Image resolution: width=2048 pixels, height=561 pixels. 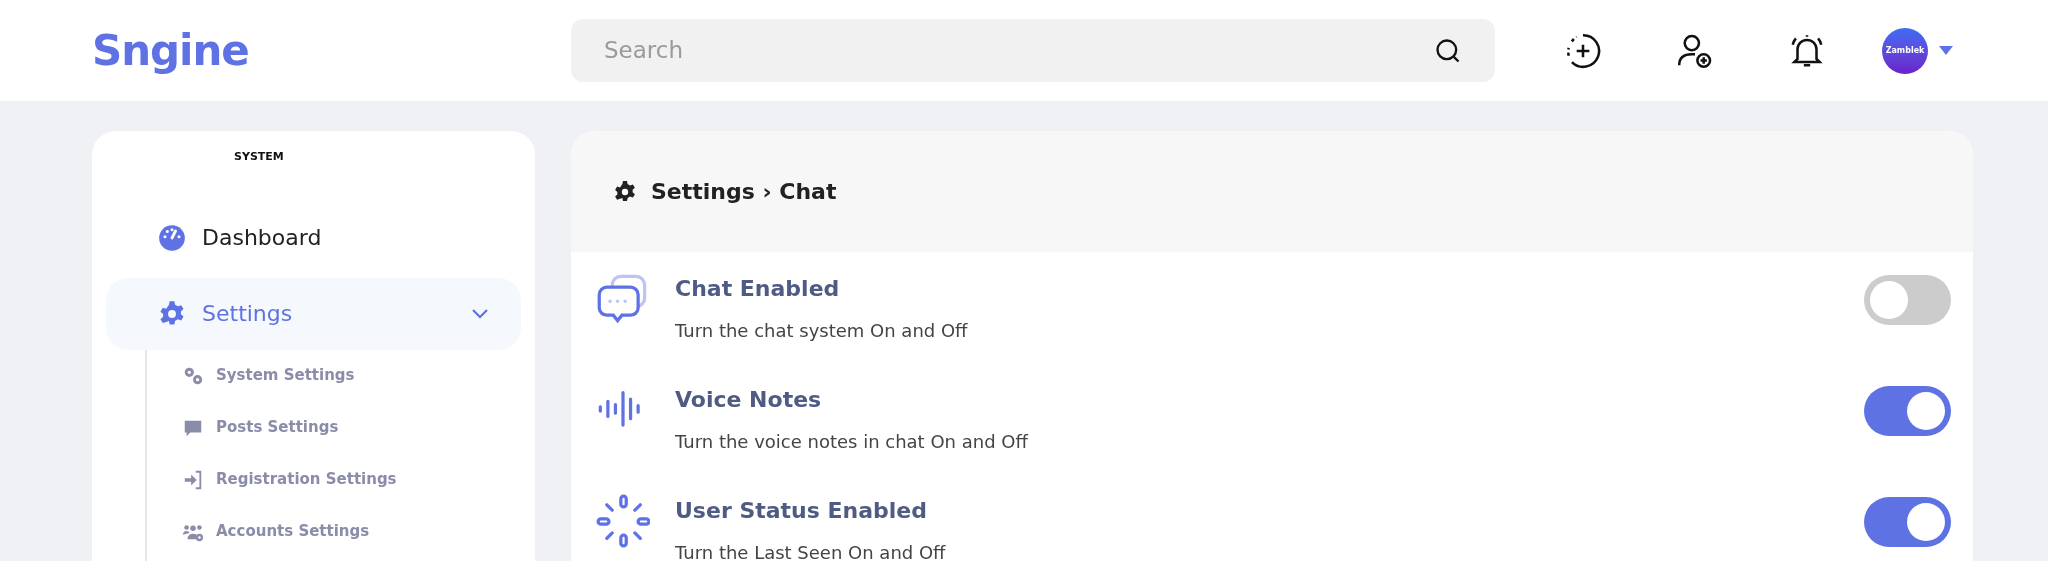 I want to click on sidebar-item: Dashboard, so click(x=313, y=237).